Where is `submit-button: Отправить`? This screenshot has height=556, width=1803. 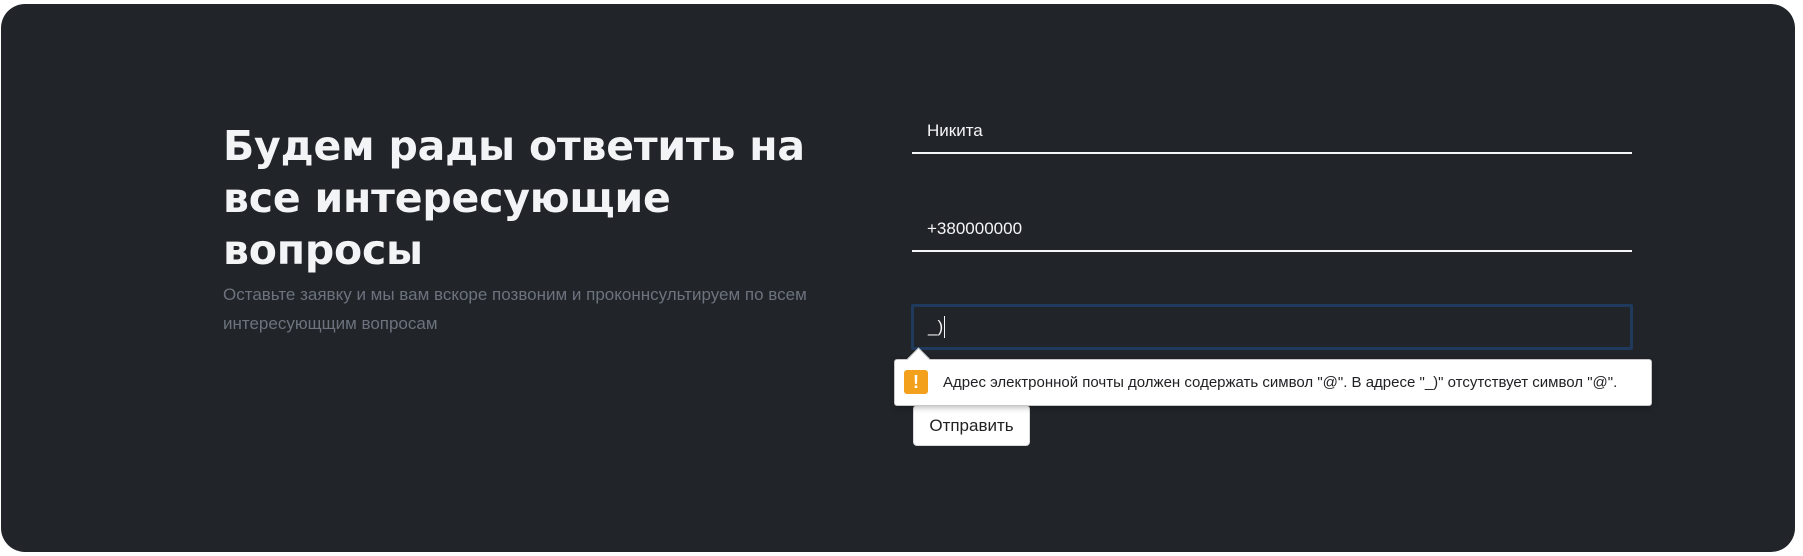 submit-button: Отправить is located at coordinates (971, 425).